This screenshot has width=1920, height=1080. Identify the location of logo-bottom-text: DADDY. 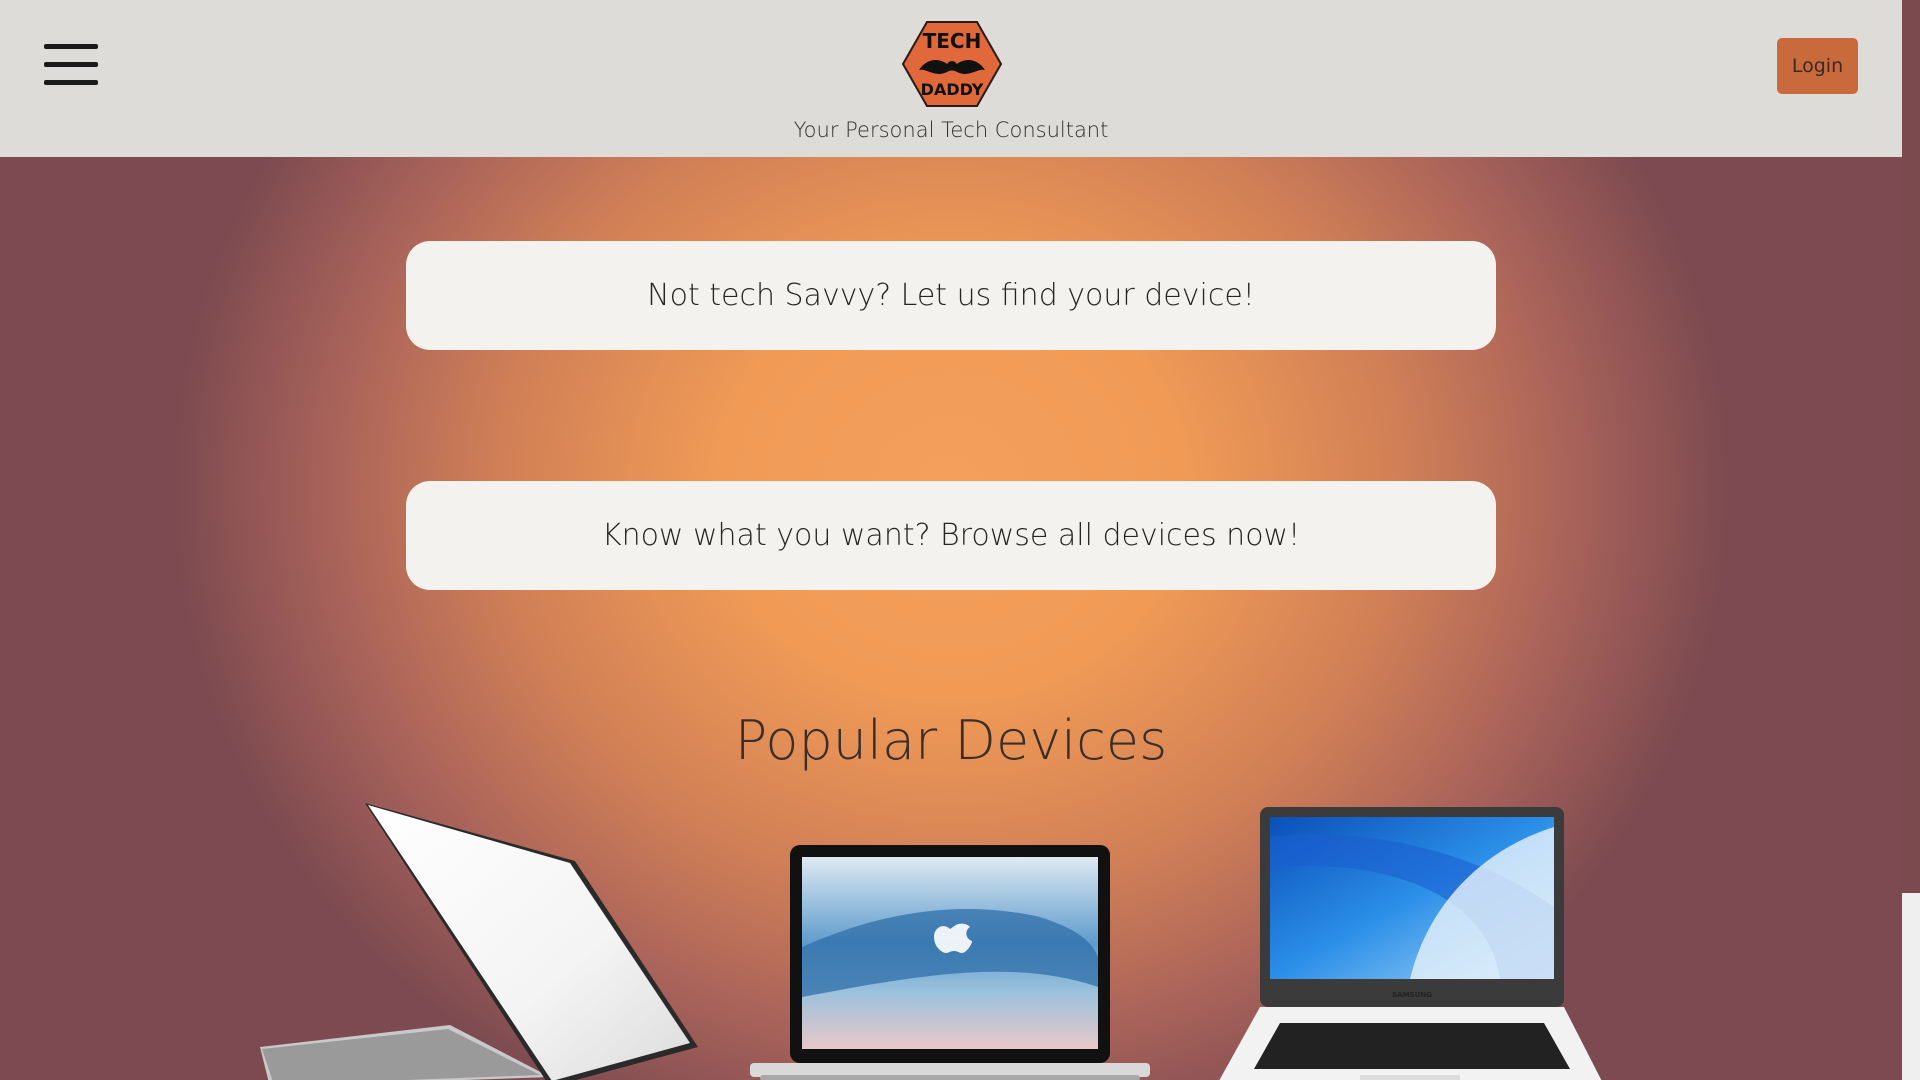
(952, 89).